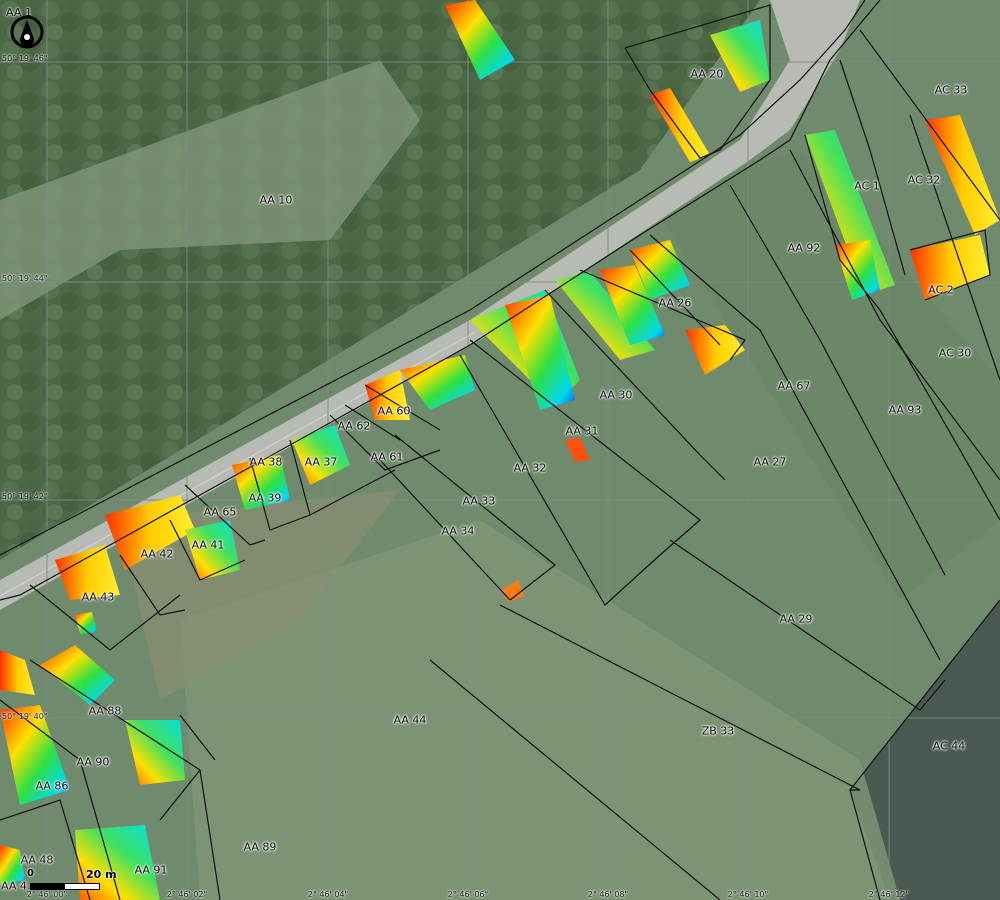  Describe the element at coordinates (27, 32) in the screenshot. I see `compass-icon` at that location.